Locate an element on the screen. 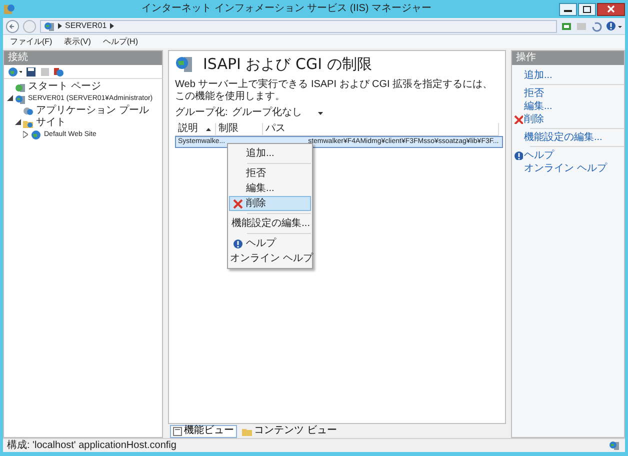  breadcrumb-link: SERVER01 is located at coordinates (86, 26).